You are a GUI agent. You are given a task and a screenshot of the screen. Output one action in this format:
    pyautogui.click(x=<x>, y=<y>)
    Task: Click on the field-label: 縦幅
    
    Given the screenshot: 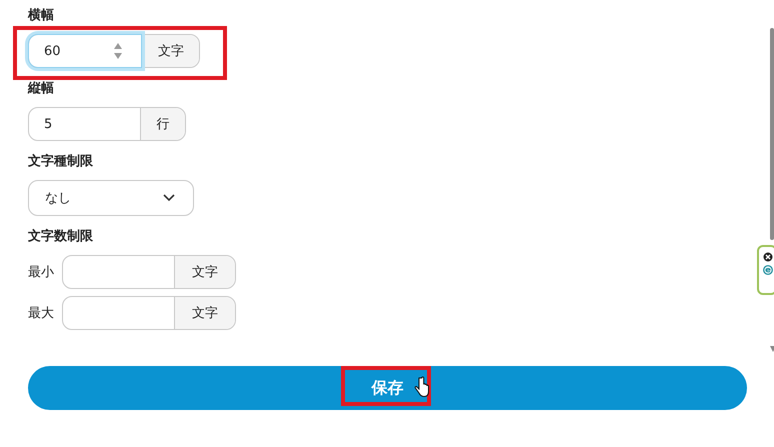 What is the action you would take?
    pyautogui.click(x=41, y=89)
    